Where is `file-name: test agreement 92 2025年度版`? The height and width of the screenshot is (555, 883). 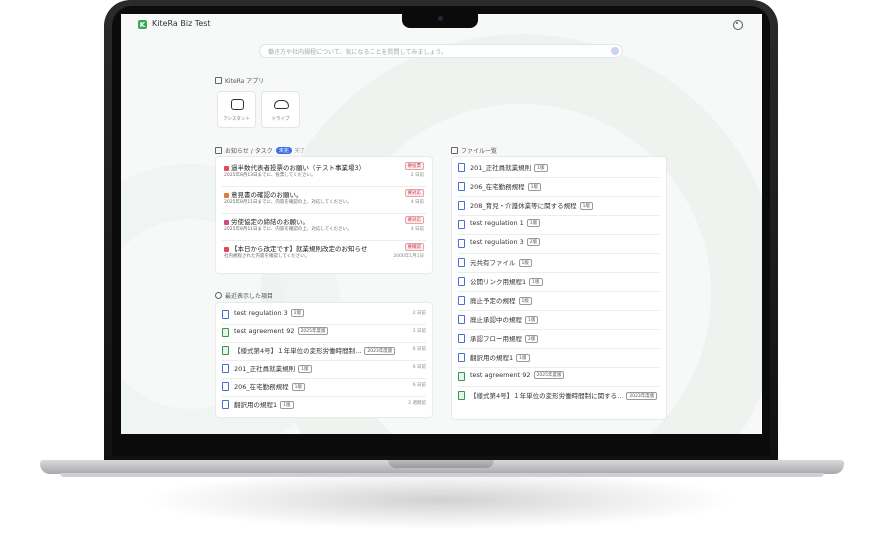
file-name: test agreement 92 2025年度版 is located at coordinates (517, 375).